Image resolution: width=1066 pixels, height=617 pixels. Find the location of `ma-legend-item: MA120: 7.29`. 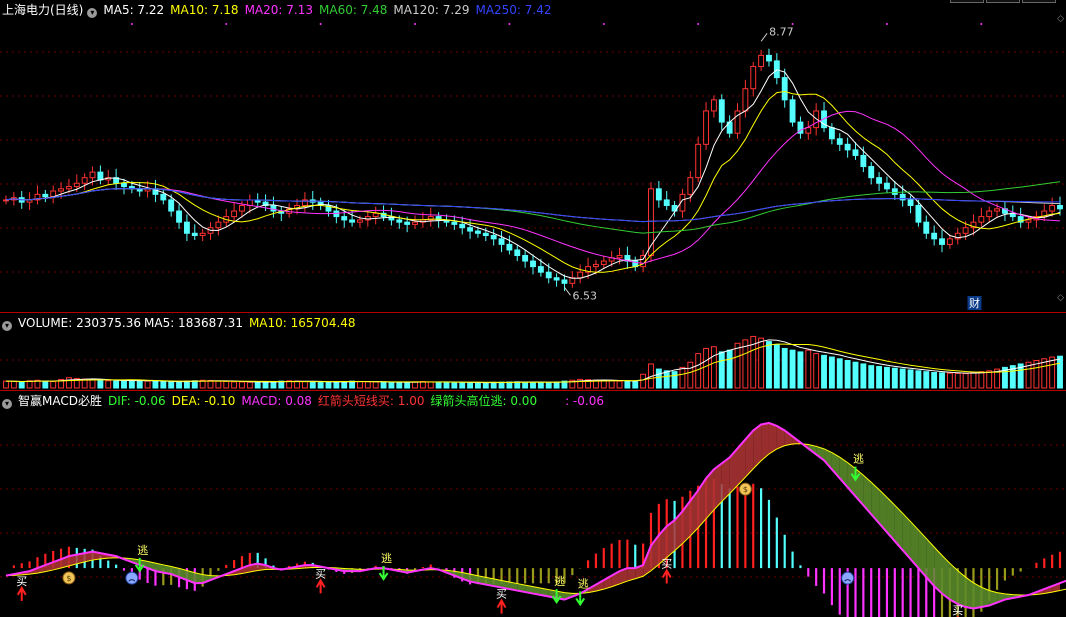

ma-legend-item: MA120: 7.29 is located at coordinates (431, 10).